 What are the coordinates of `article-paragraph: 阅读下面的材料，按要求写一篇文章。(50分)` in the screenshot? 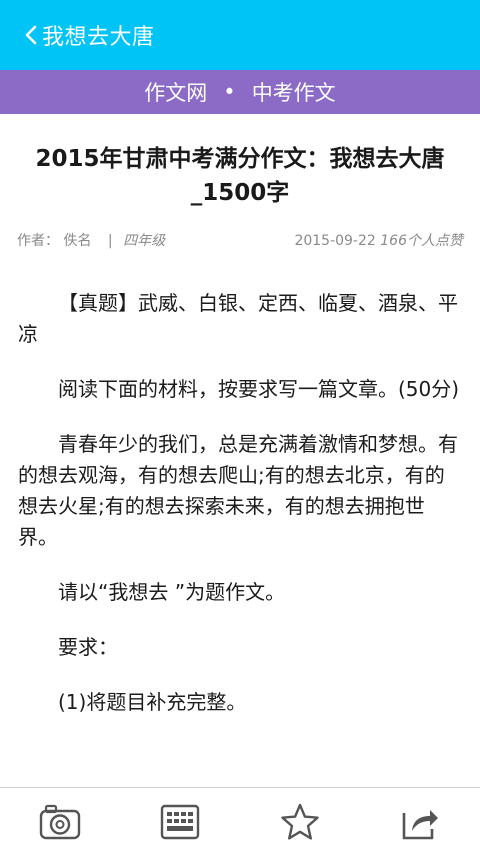 It's located at (259, 389).